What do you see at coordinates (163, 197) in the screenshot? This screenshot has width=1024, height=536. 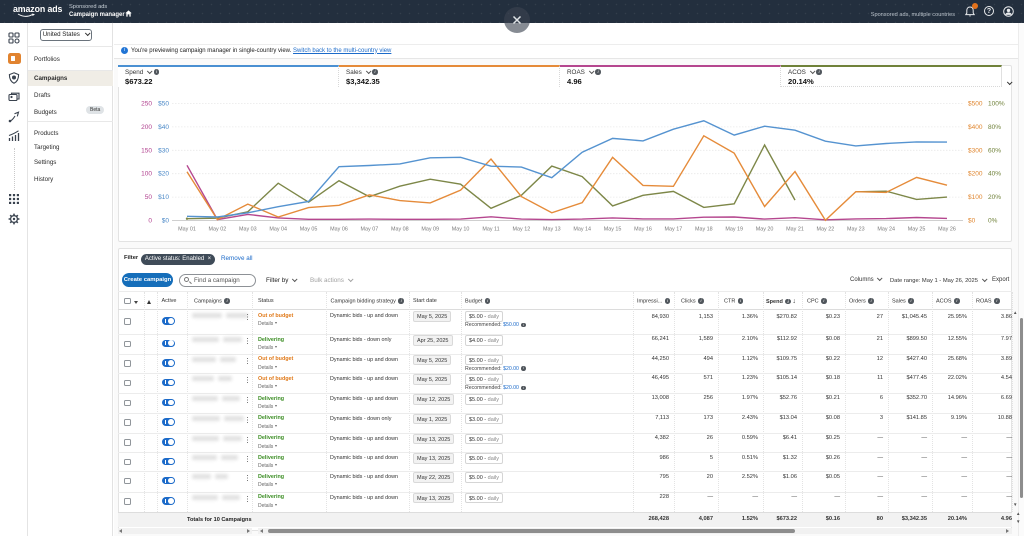 I see `svg-text: $10` at bounding box center [163, 197].